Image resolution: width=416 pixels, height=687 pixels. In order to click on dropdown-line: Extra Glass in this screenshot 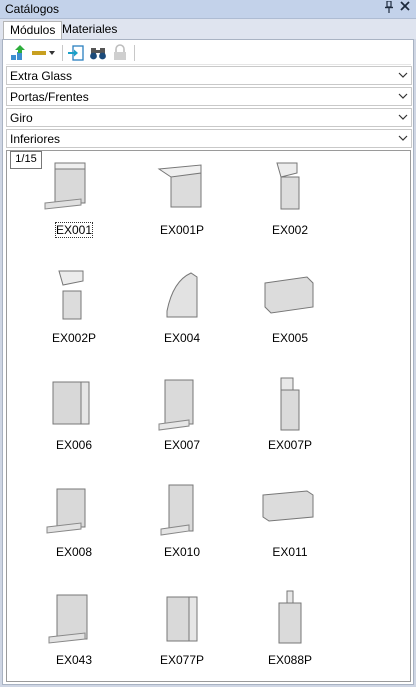, I will do `click(209, 75)`.